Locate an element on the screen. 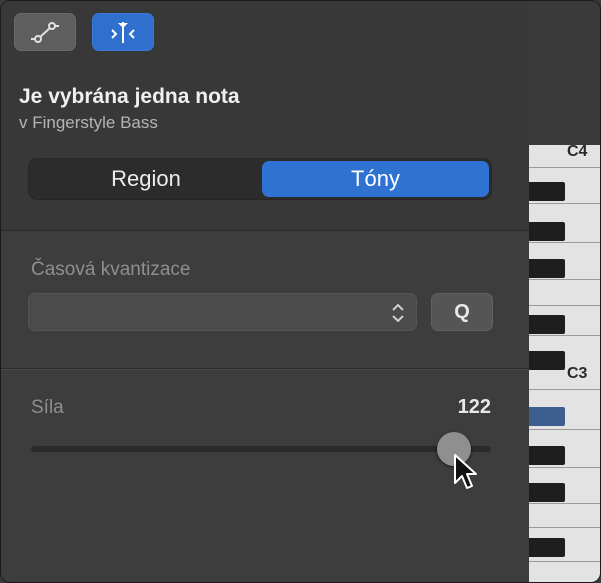 Image resolution: width=601 pixels, height=583 pixels. key-label-c4: C4 is located at coordinates (577, 151).